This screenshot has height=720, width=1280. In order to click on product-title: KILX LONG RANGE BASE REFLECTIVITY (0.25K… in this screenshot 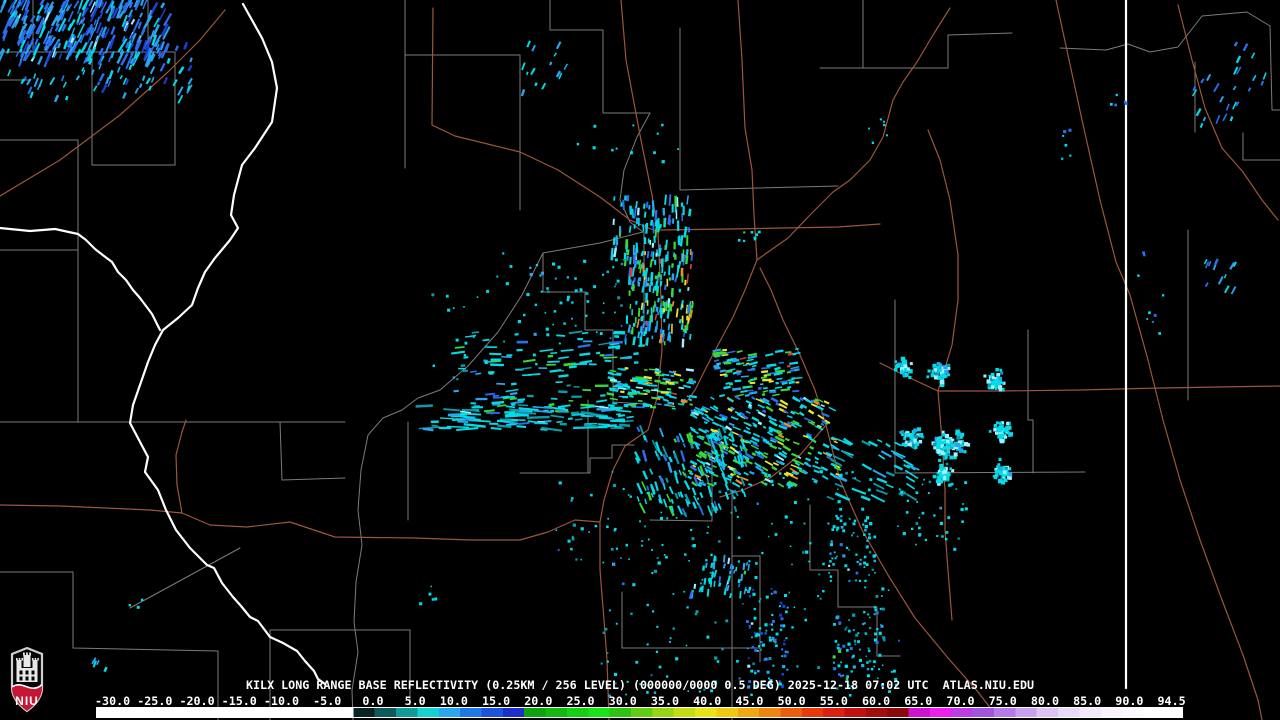, I will do `click(640, 685)`.